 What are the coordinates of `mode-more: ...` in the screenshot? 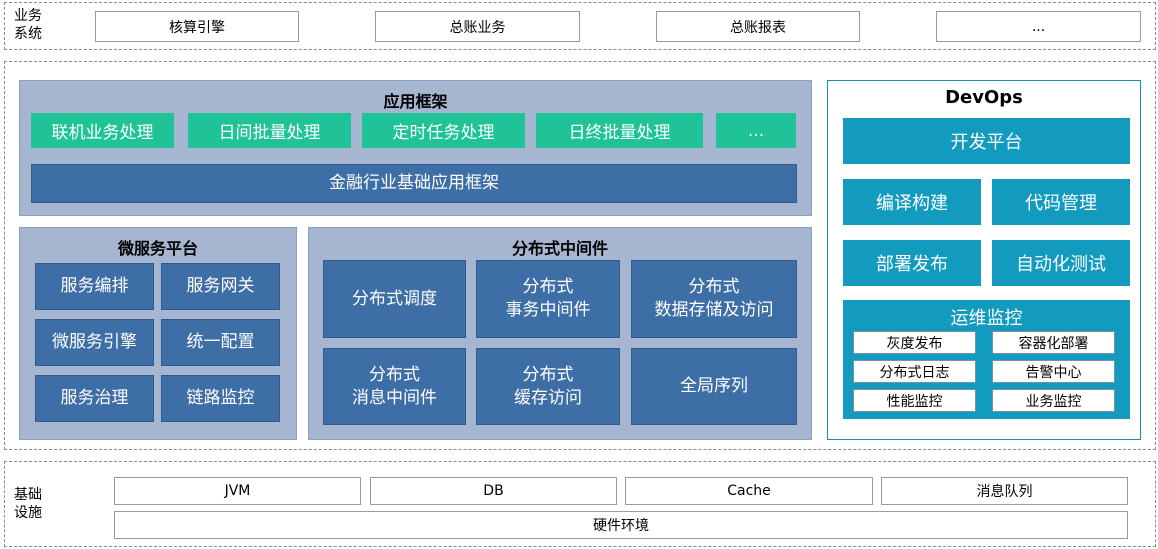 It's located at (756, 130).